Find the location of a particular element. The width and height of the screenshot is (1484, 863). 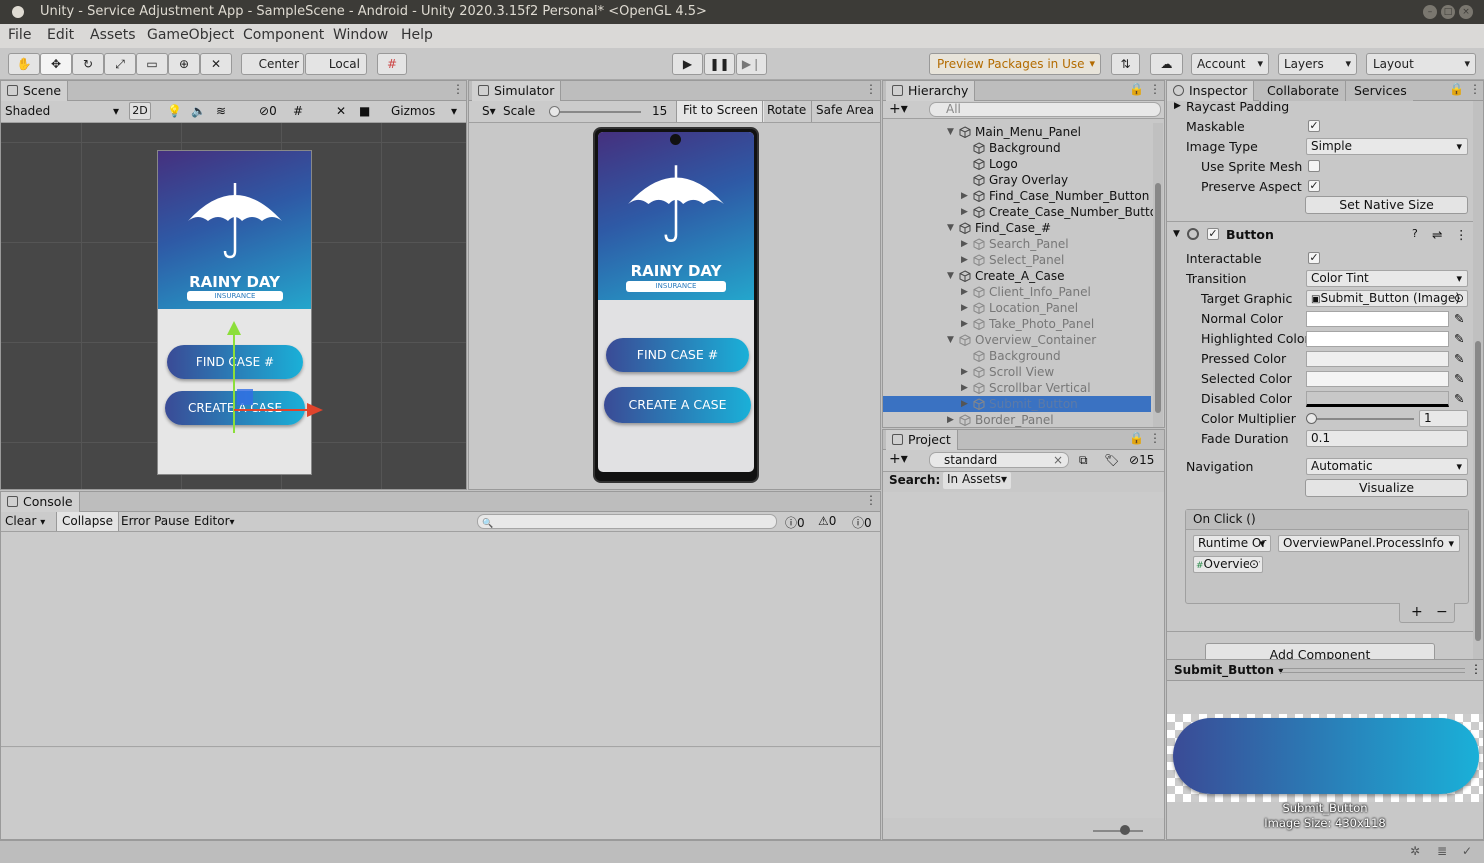

raycast-padding-row: ▶ Raycast Padding is located at coordinates (1316, 107).